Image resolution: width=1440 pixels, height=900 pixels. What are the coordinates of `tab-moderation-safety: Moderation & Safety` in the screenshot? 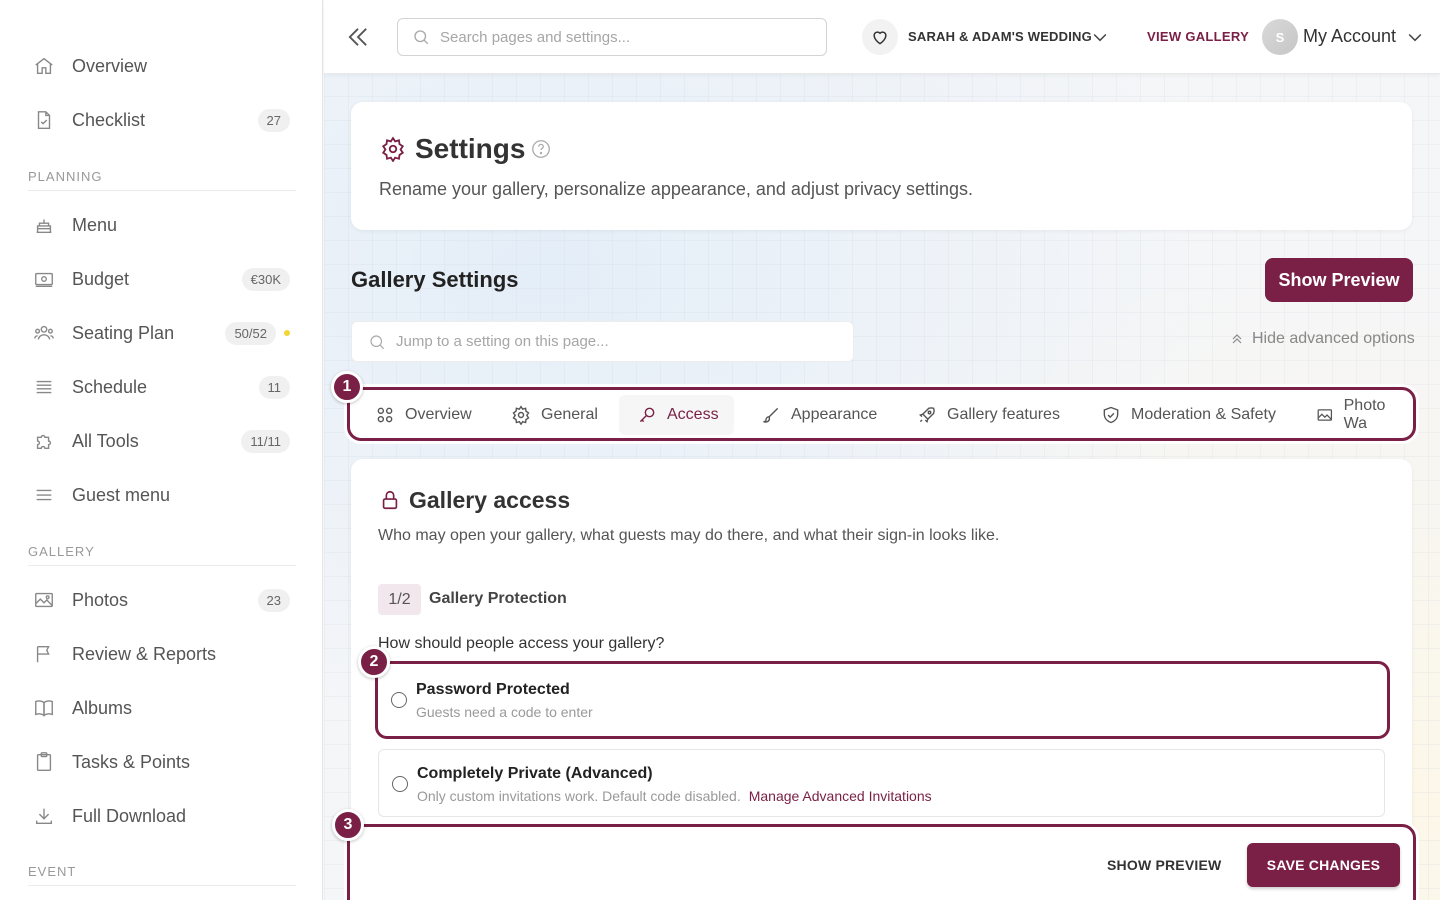 It's located at (1188, 415).